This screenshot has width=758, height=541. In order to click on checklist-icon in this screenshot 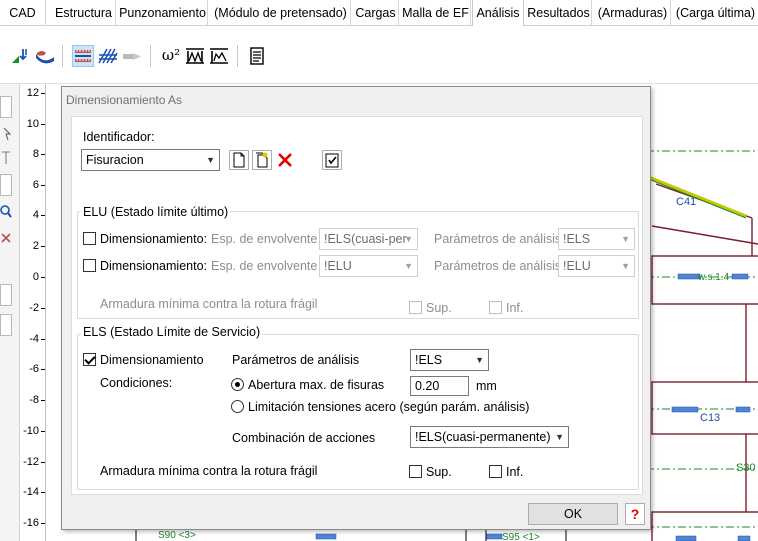, I will do `click(332, 160)`.